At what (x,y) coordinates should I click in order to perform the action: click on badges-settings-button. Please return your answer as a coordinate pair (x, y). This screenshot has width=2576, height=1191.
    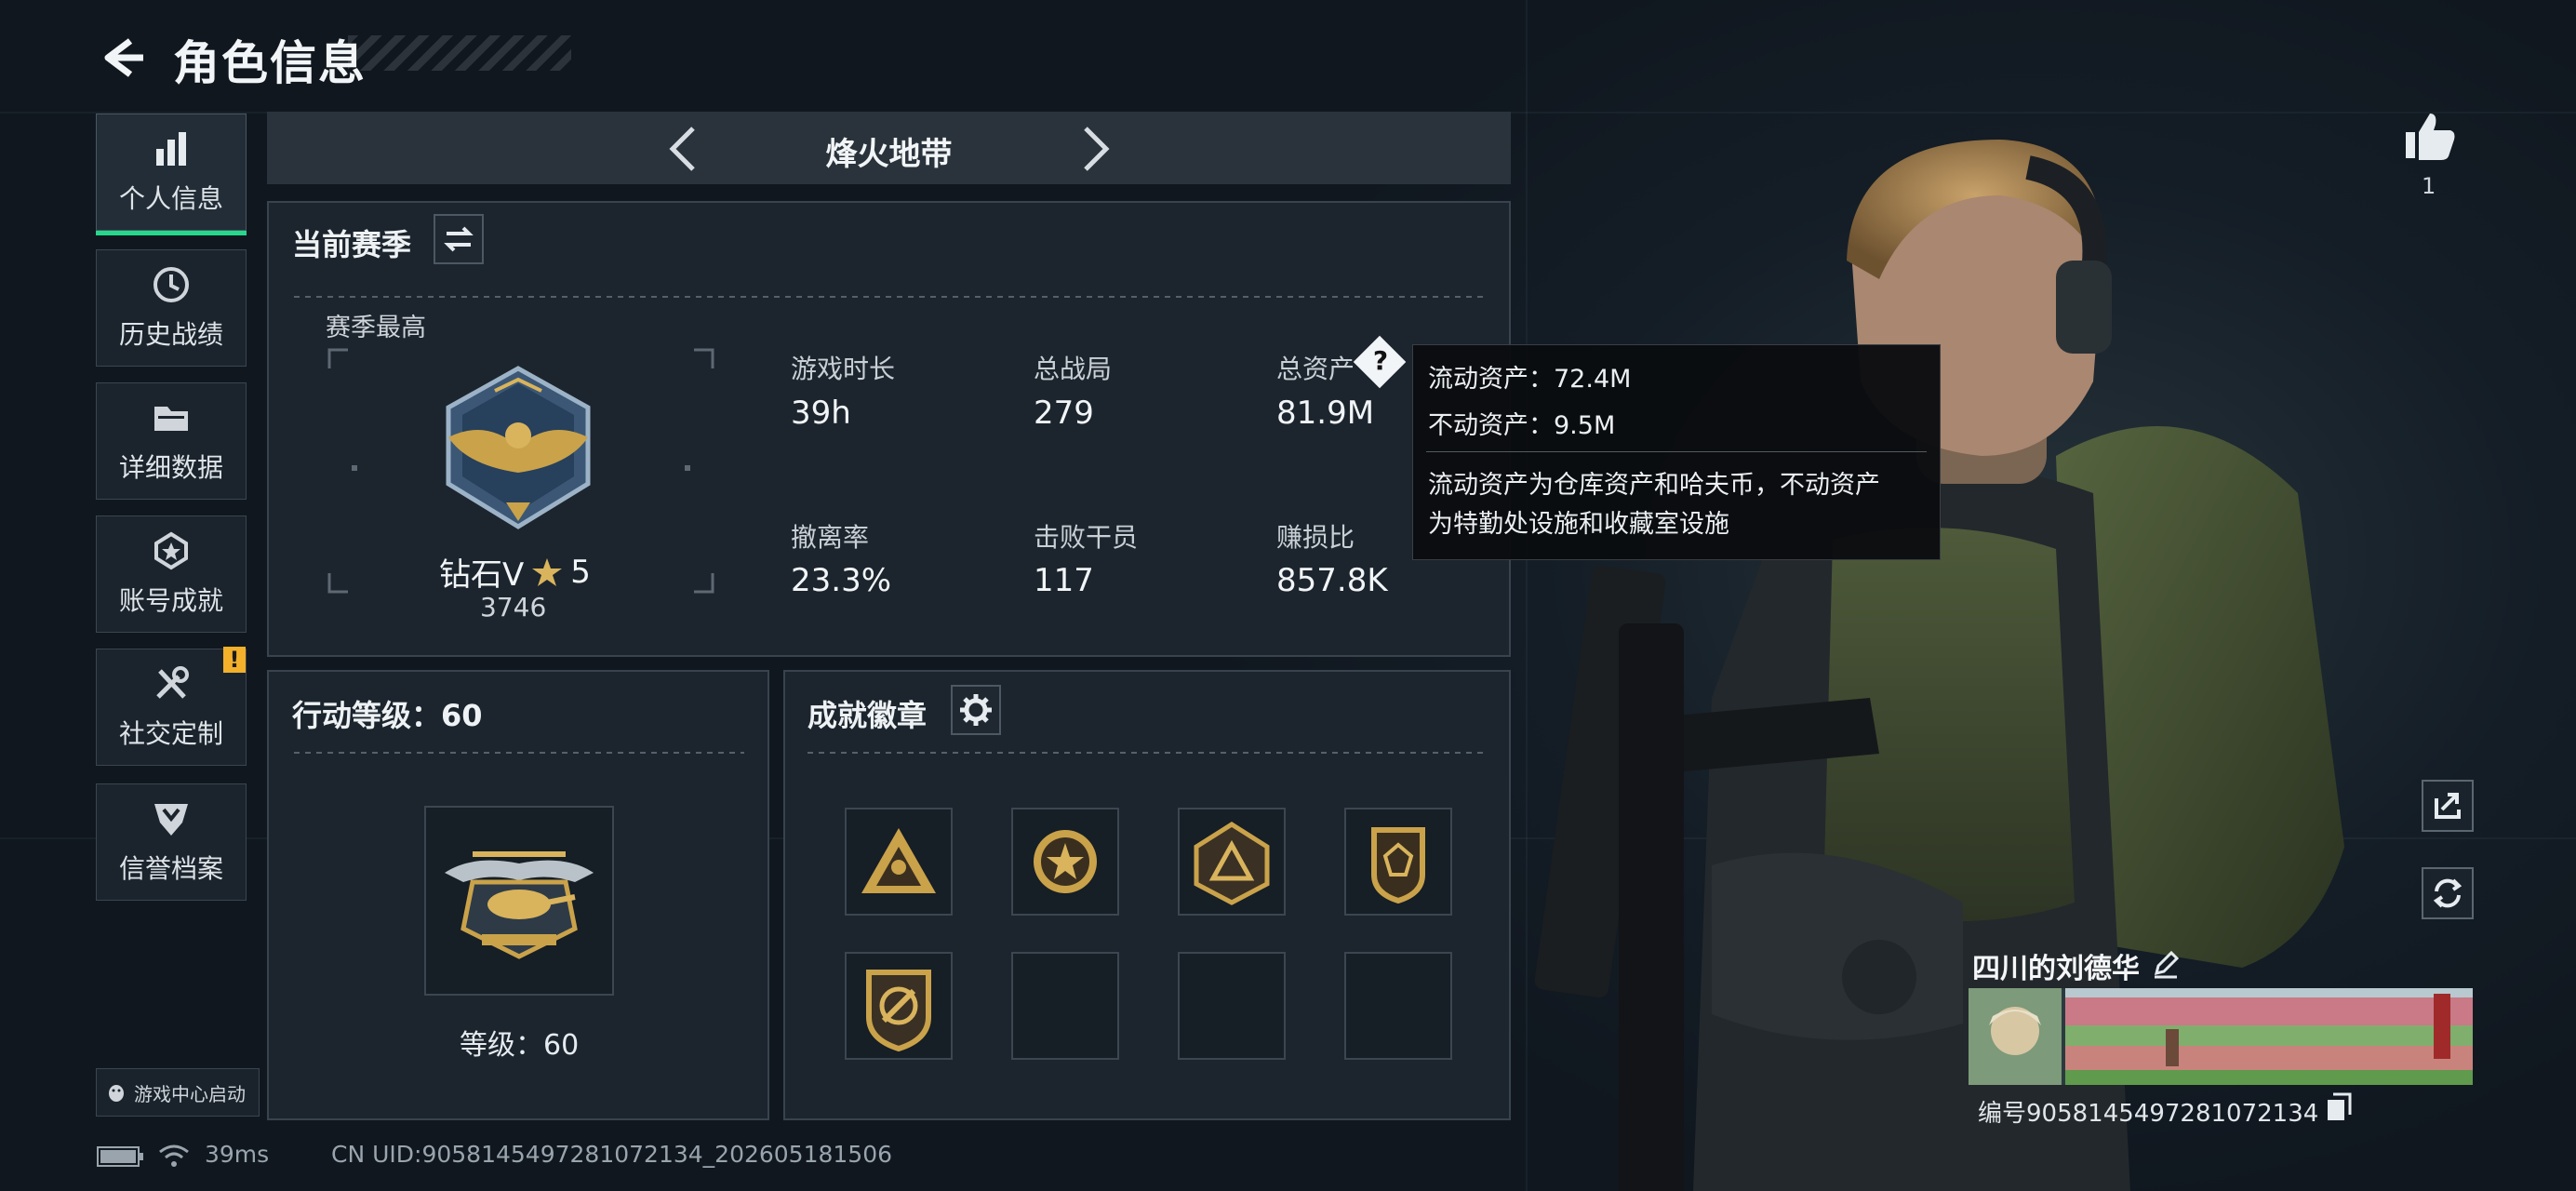
    Looking at the image, I should click on (976, 710).